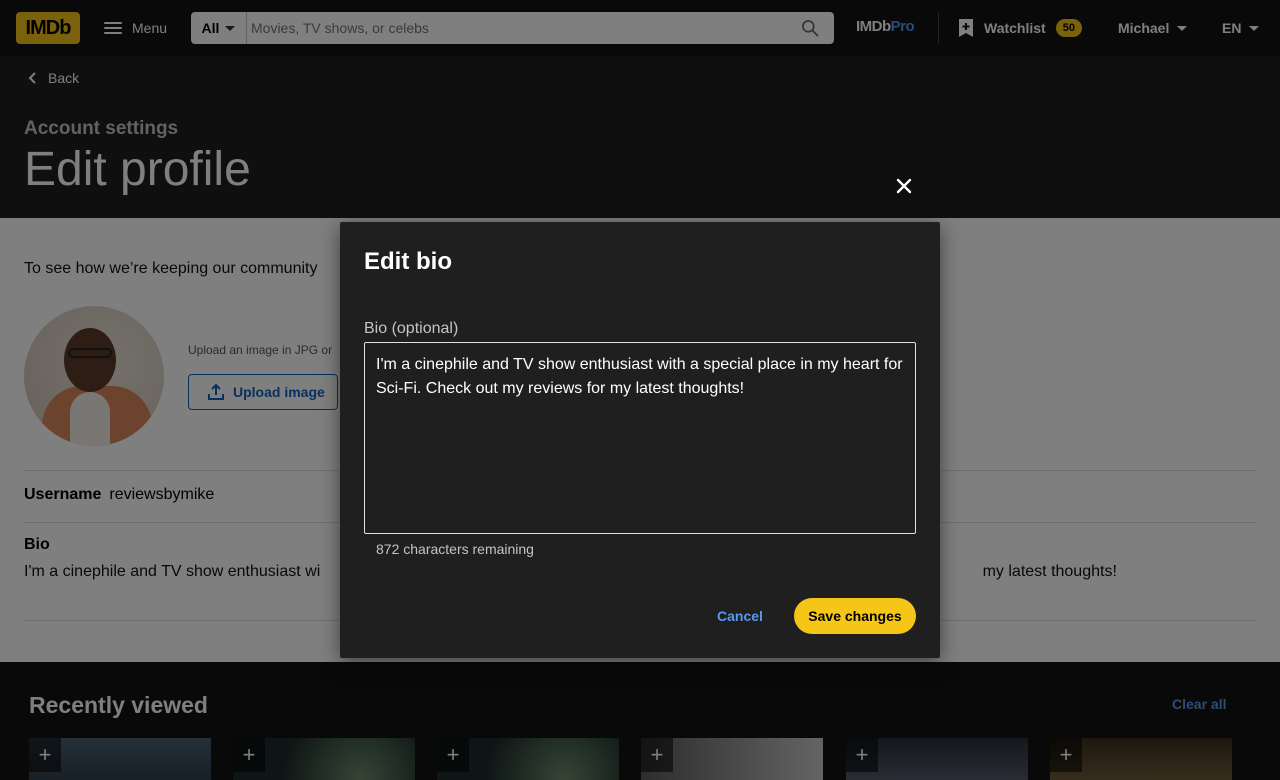 This screenshot has height=780, width=1280. What do you see at coordinates (855, 616) in the screenshot?
I see `save-changes-button: Save changes` at bounding box center [855, 616].